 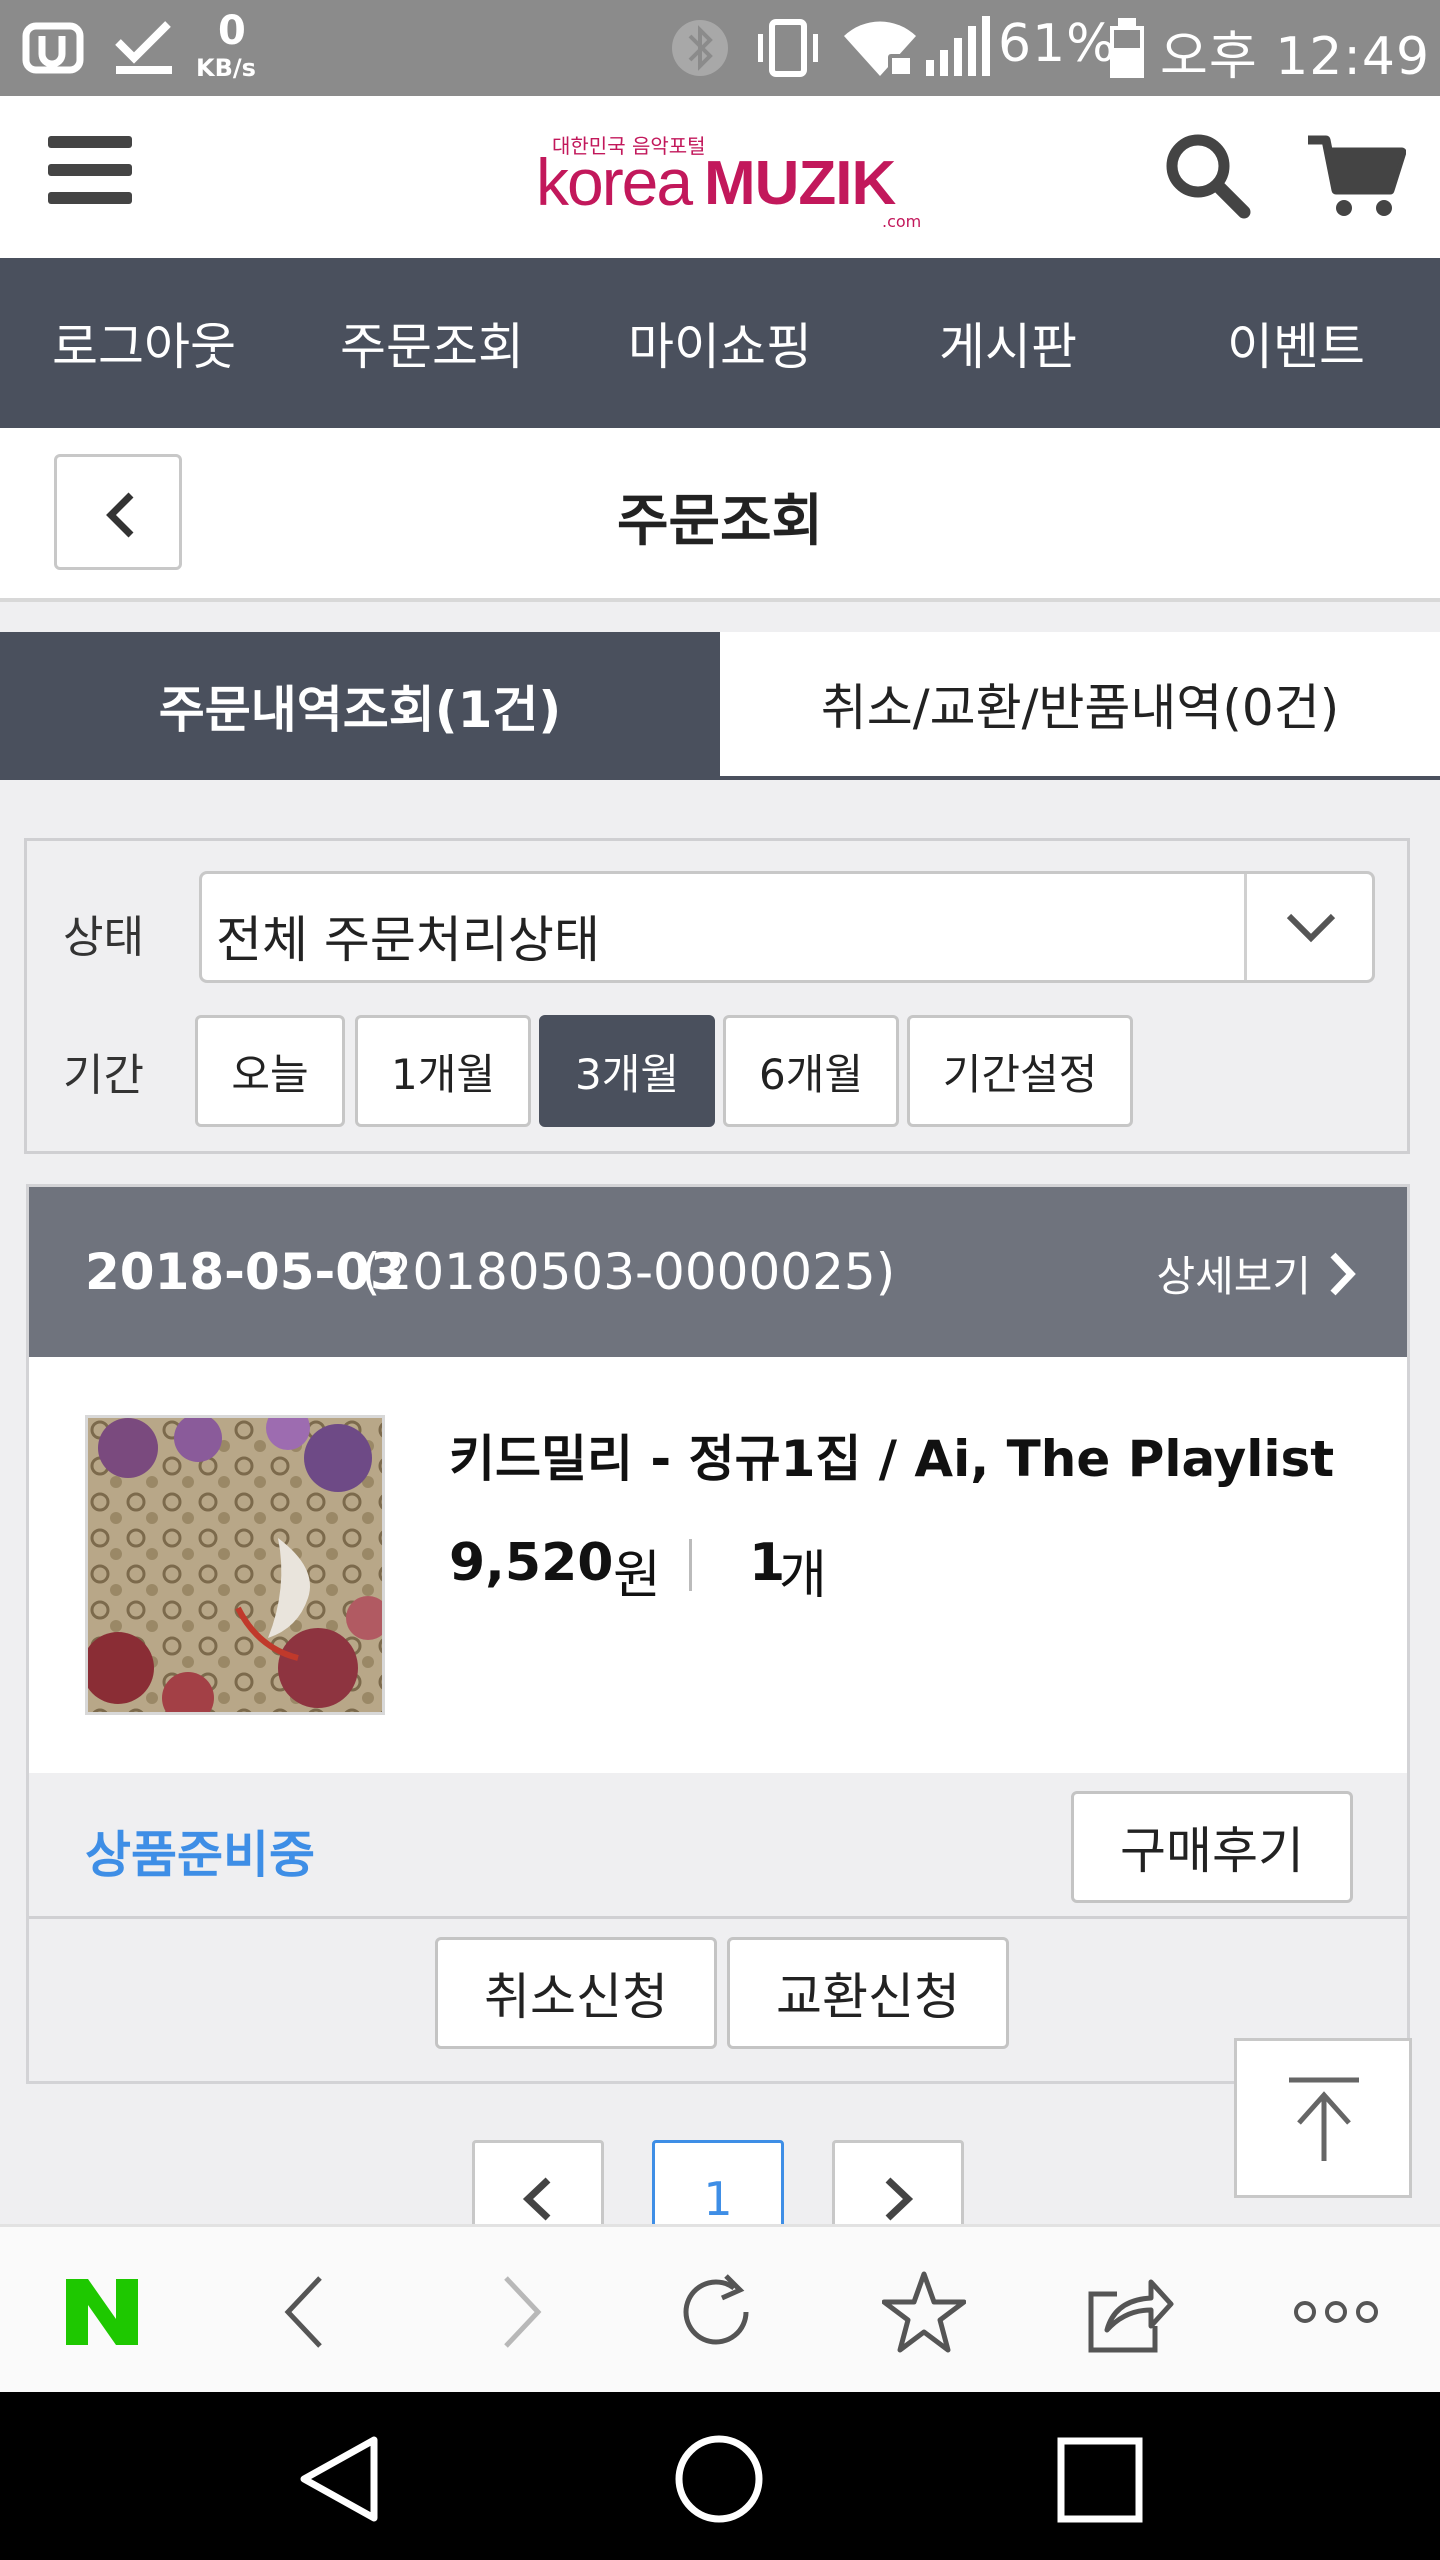 I want to click on system-navigation-bar, so click(x=720, y=2476).